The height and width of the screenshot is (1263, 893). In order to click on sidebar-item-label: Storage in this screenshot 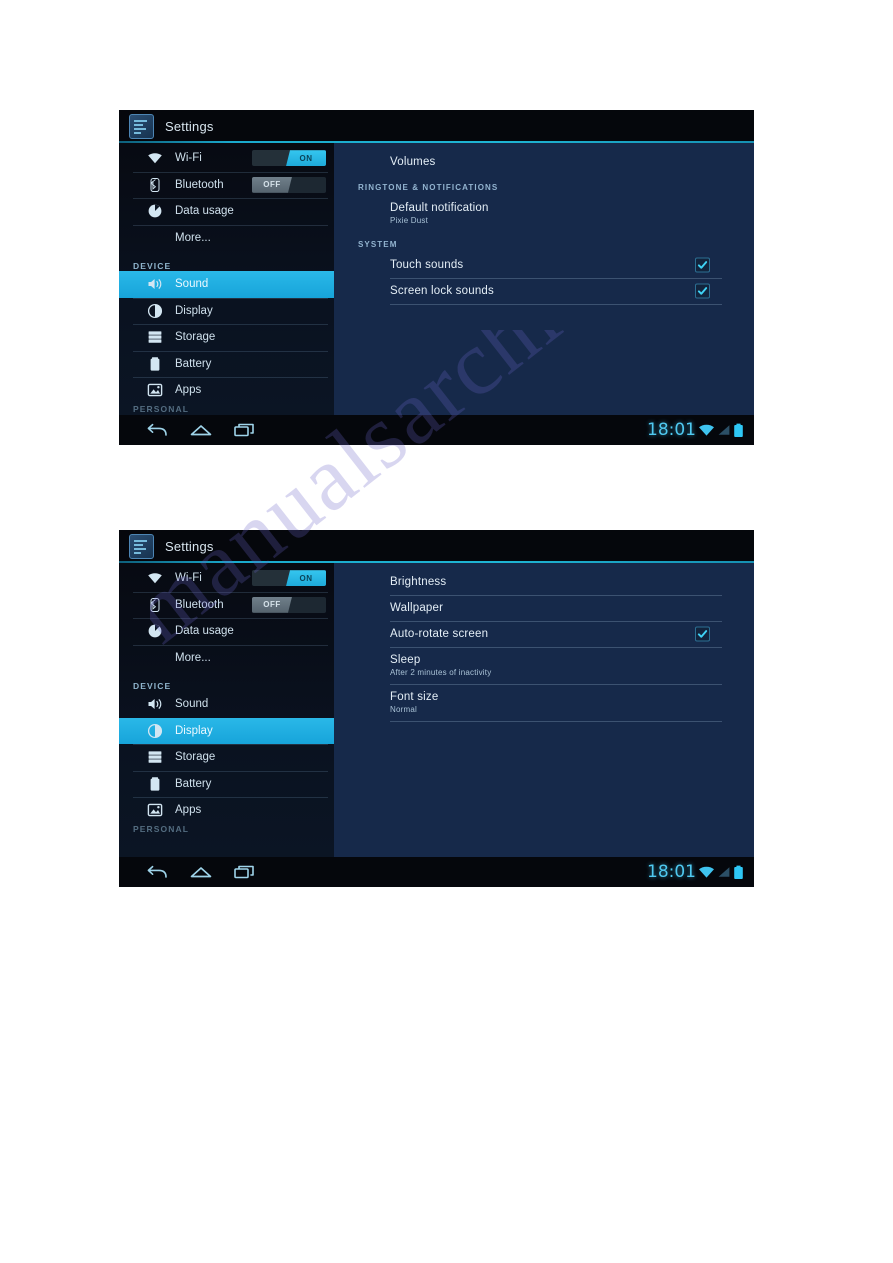, I will do `click(195, 337)`.